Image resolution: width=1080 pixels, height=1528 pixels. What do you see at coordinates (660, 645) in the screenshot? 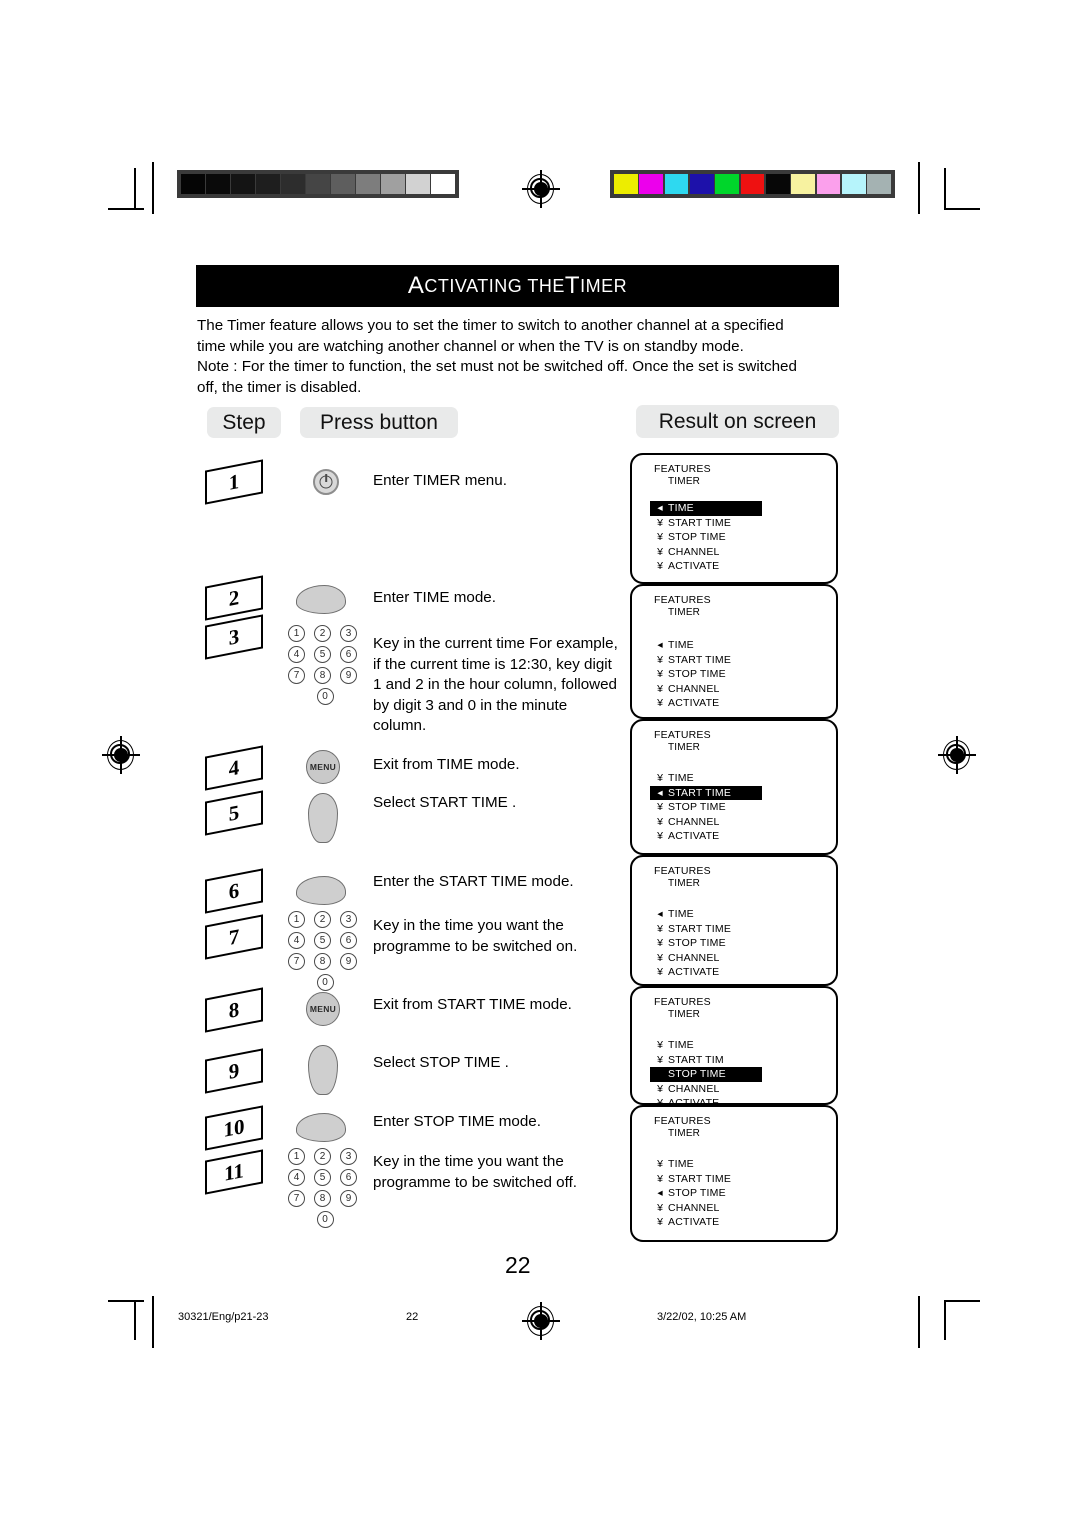
I see `cursor-arrow-icon: ◂` at bounding box center [660, 645].